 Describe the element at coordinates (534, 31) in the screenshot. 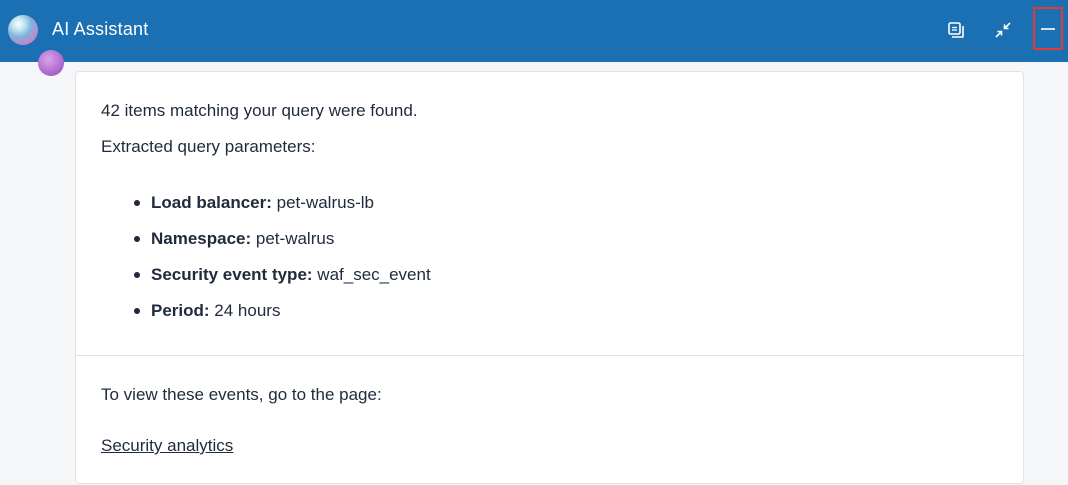

I see `assistant-header: AI Assistant` at that location.